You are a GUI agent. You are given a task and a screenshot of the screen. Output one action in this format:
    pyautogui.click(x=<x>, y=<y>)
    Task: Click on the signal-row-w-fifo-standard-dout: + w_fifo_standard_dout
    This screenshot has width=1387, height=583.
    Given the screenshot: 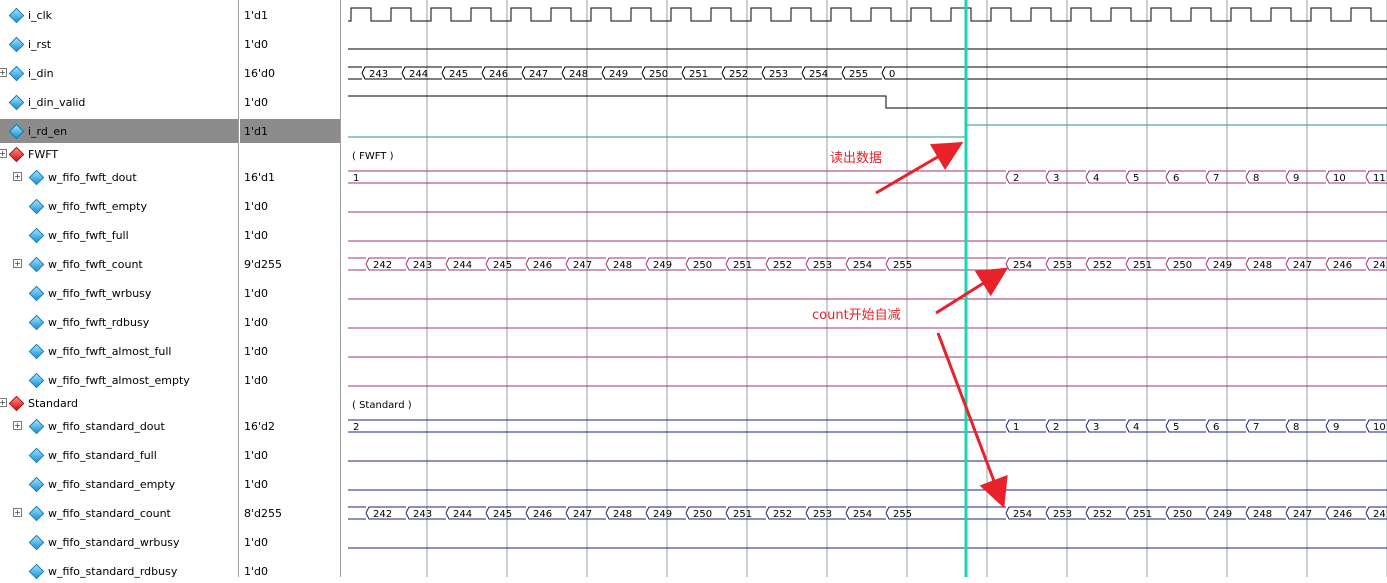 What is the action you would take?
    pyautogui.click(x=119, y=426)
    